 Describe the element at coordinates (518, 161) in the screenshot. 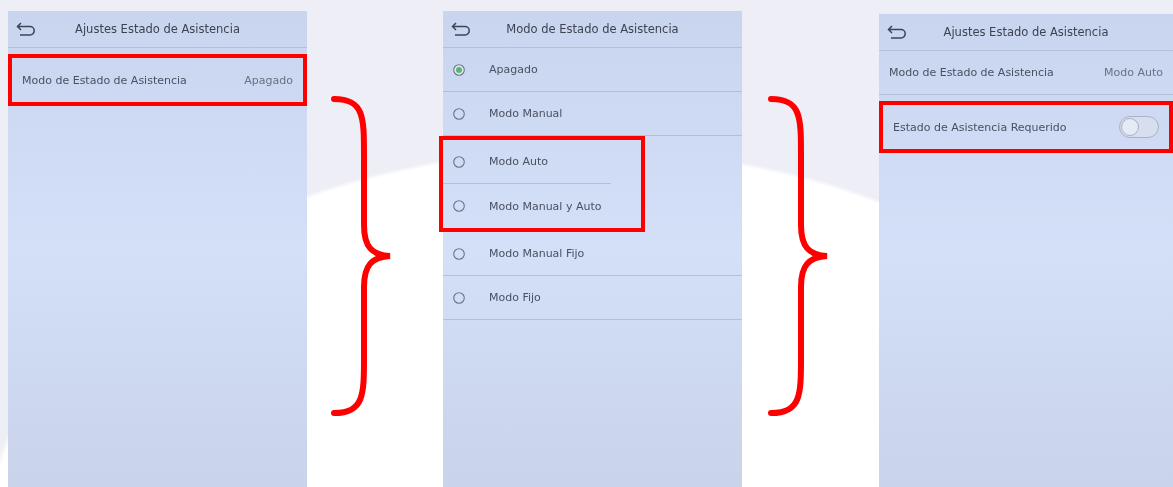

I see `option-label: Modo Auto` at that location.